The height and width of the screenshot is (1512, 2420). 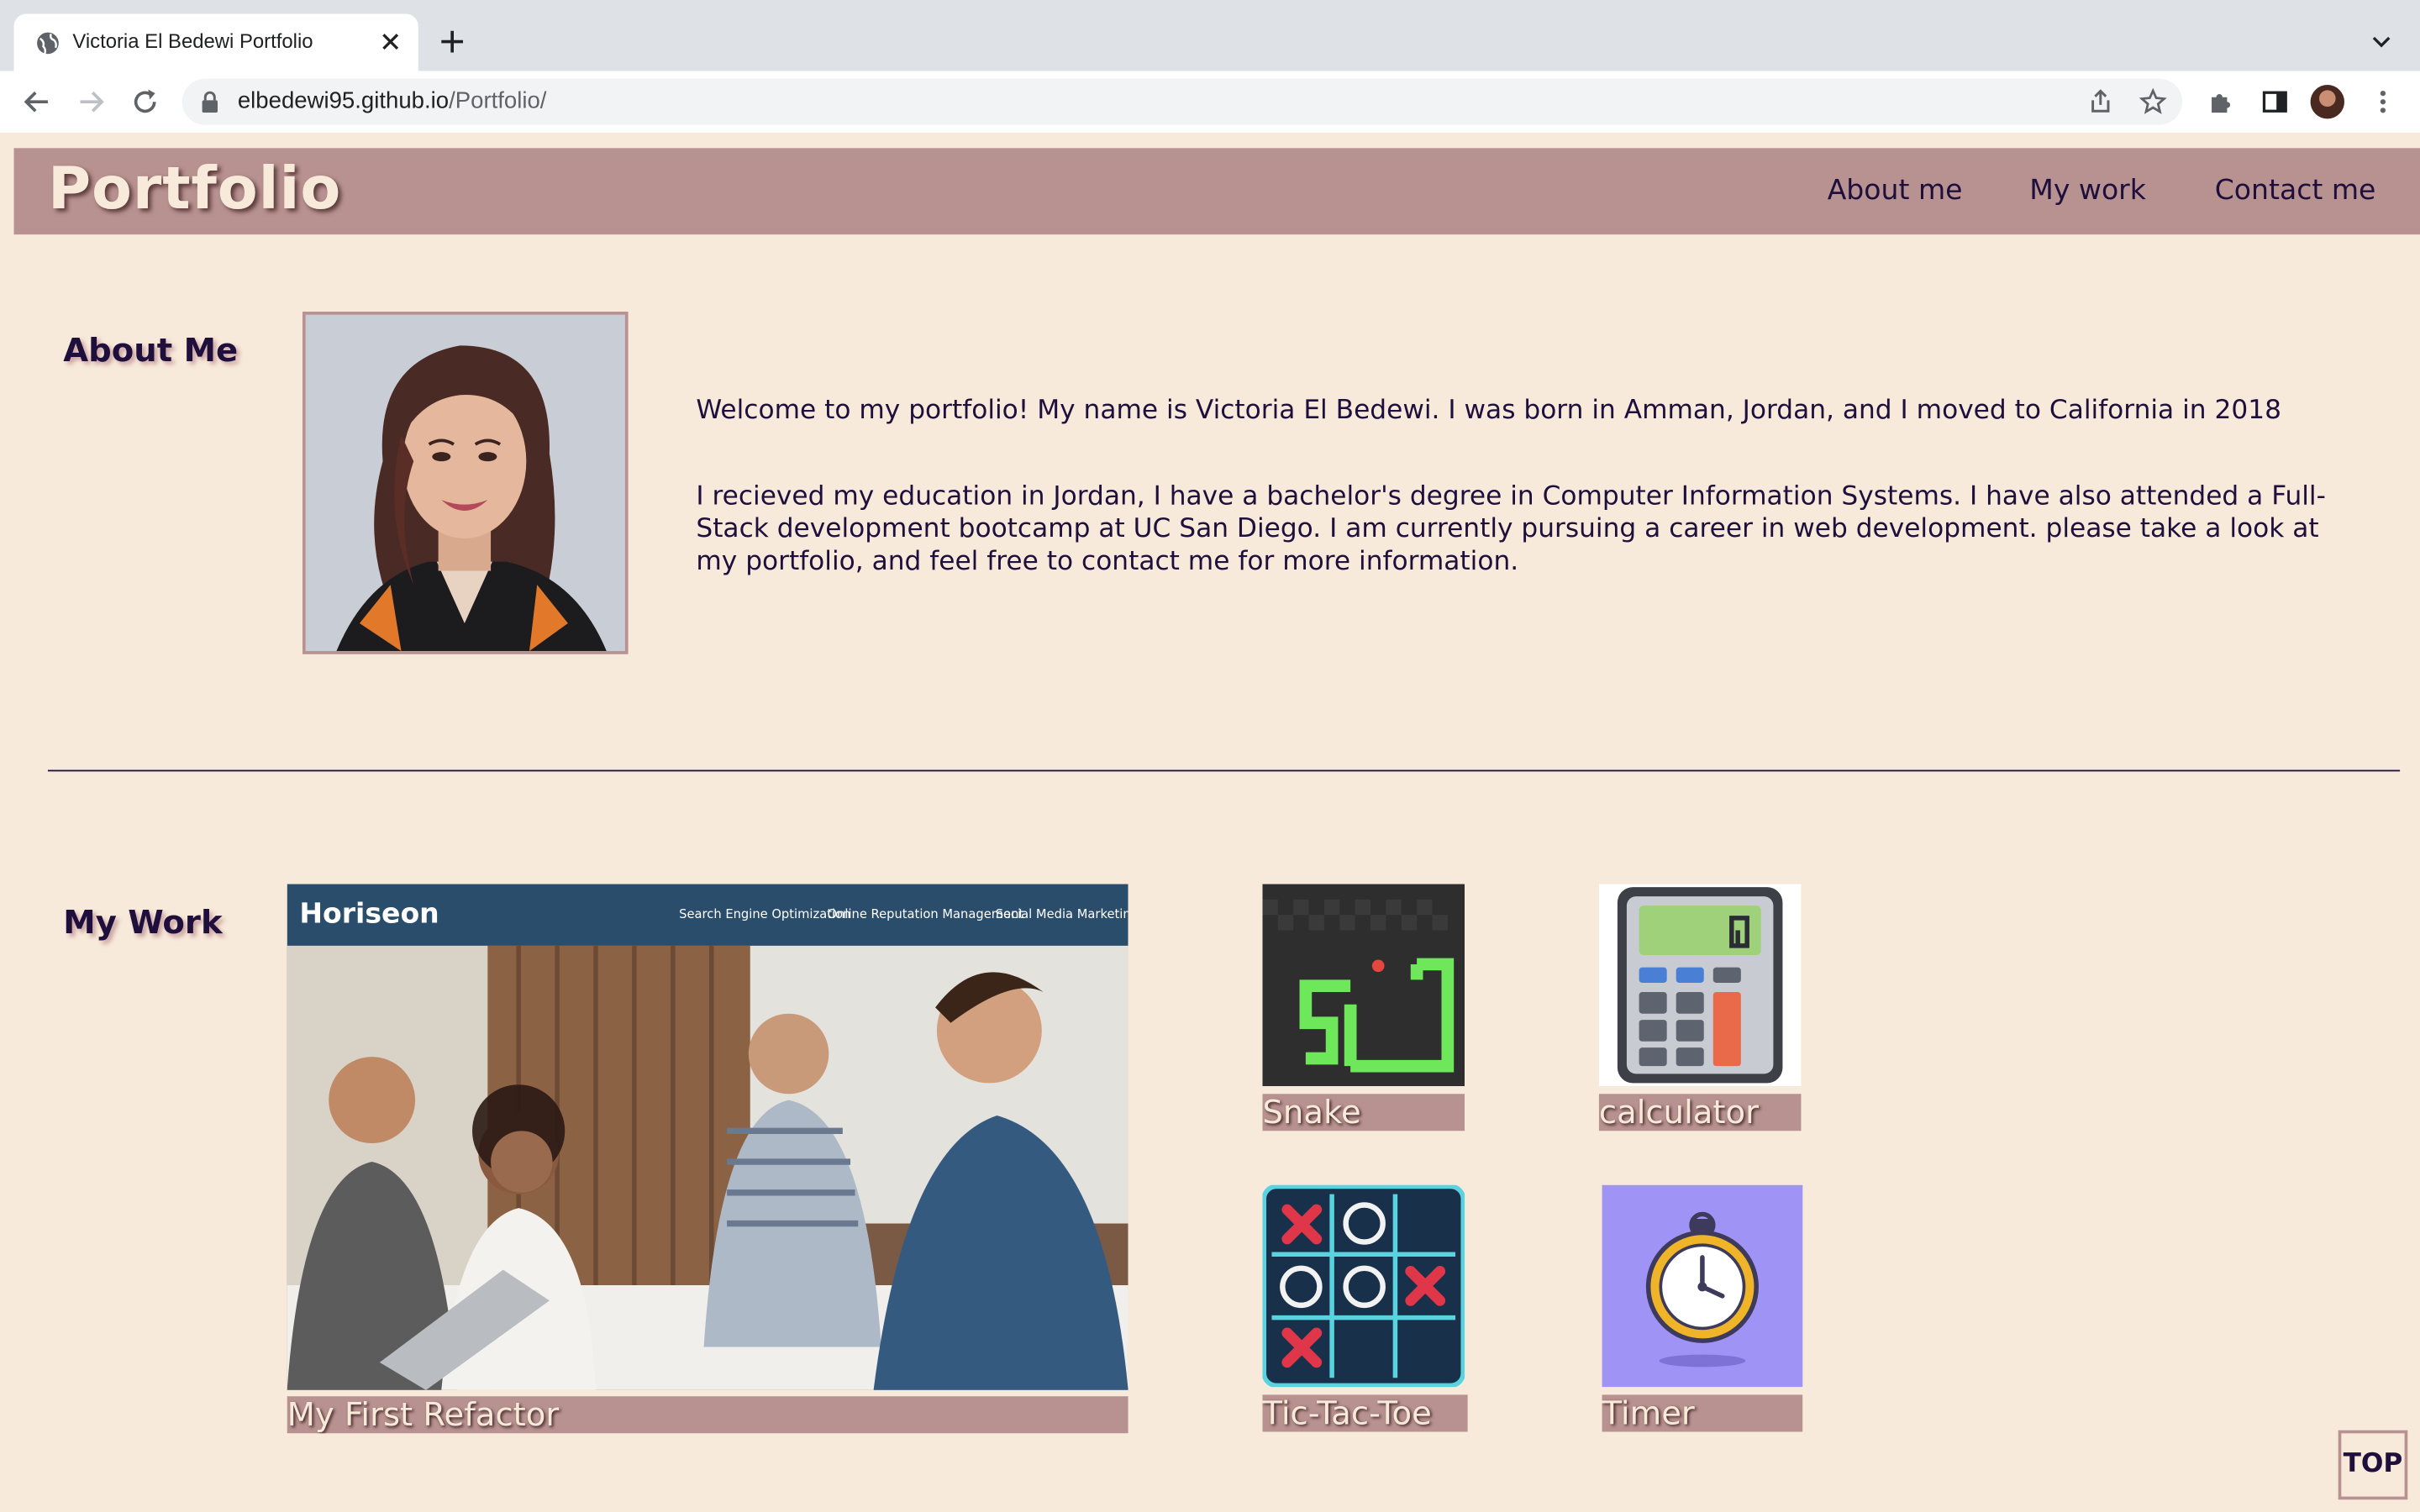 What do you see at coordinates (192, 41) in the screenshot?
I see `tab-title: Victoria El Bedewi Portfolio` at bounding box center [192, 41].